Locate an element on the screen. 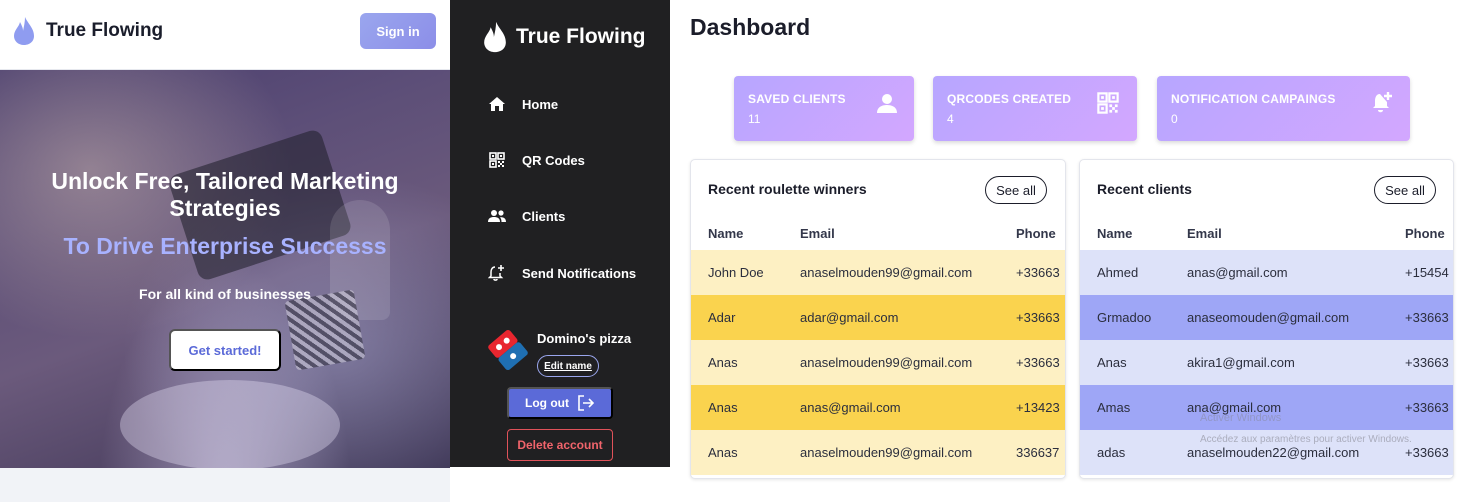 The height and width of the screenshot is (502, 1467). notification-campaigns-card: NOTIFICATION CAMPAINGS 0 is located at coordinates (1283, 108).